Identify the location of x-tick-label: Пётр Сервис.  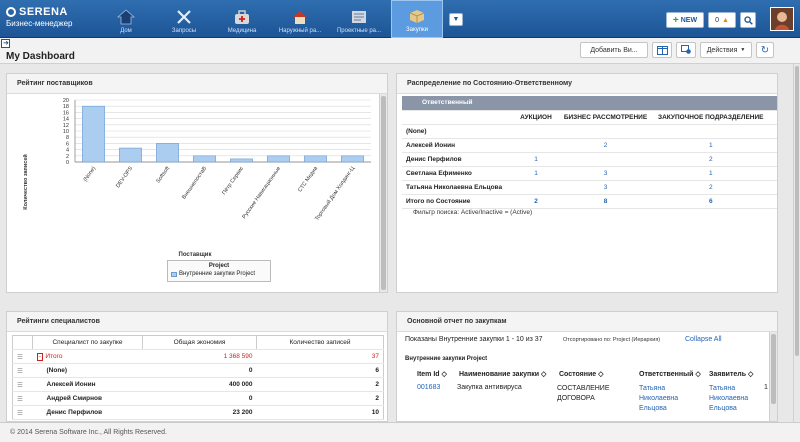
(233, 181).